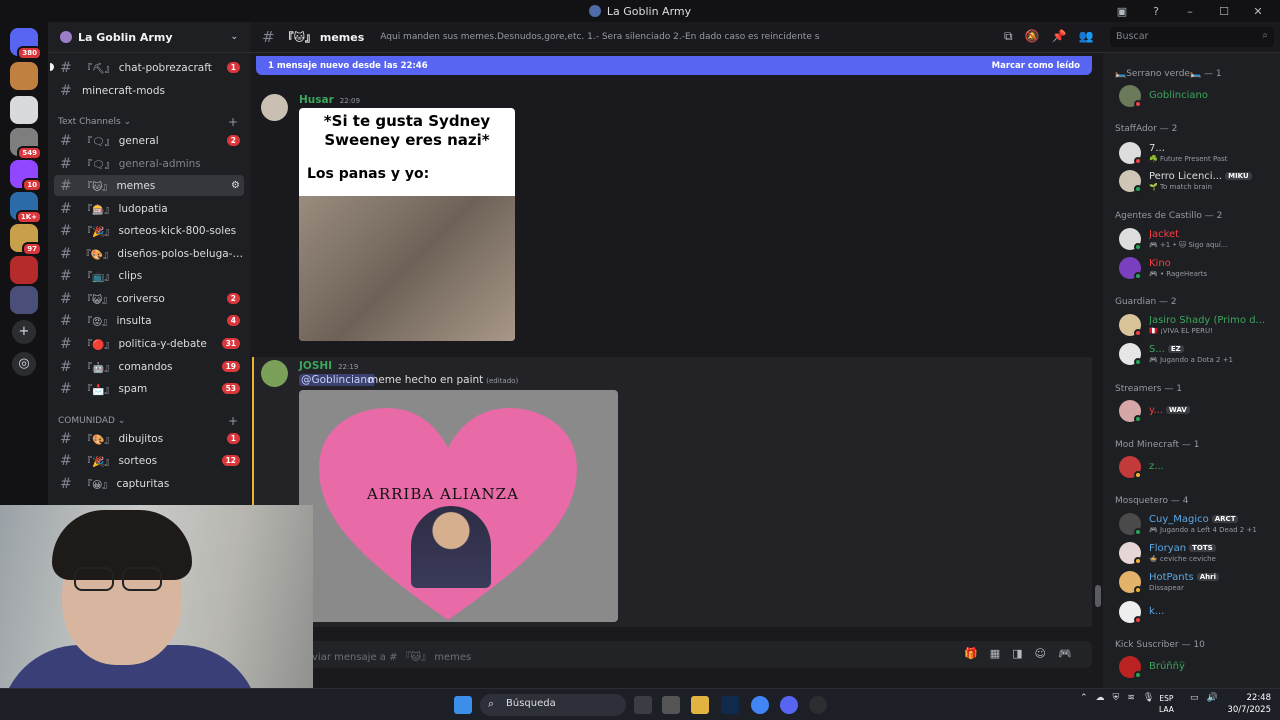 The width and height of the screenshot is (1280, 720). Describe the element at coordinates (671, 705) in the screenshot. I see `app-icon` at that location.